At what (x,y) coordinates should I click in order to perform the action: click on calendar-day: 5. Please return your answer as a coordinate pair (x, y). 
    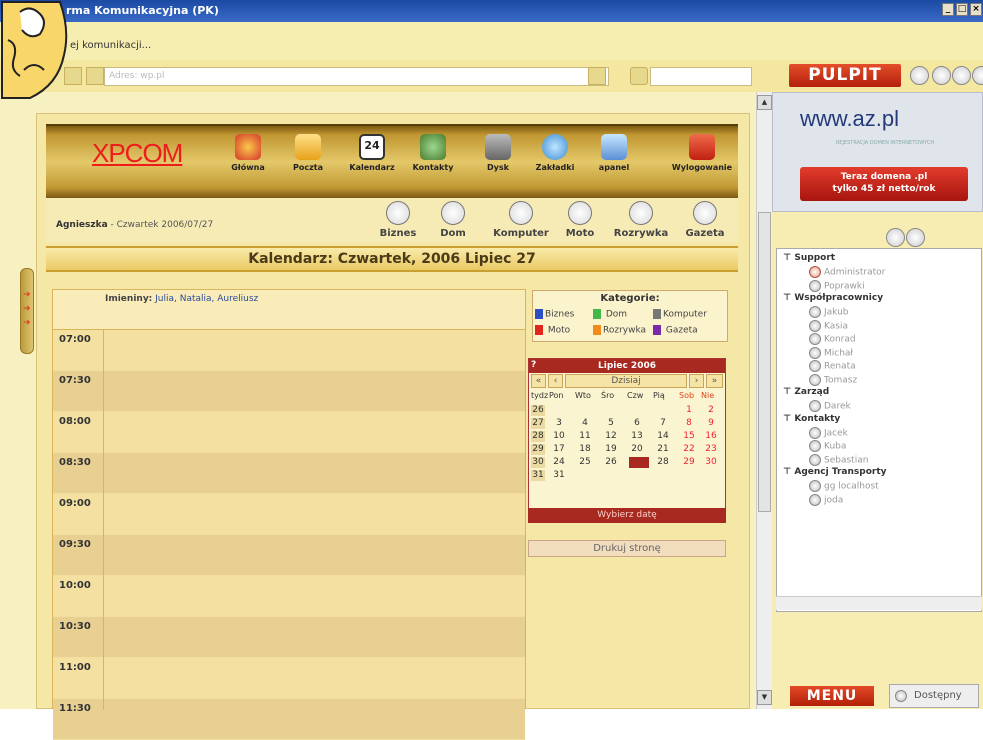
    Looking at the image, I should click on (611, 423).